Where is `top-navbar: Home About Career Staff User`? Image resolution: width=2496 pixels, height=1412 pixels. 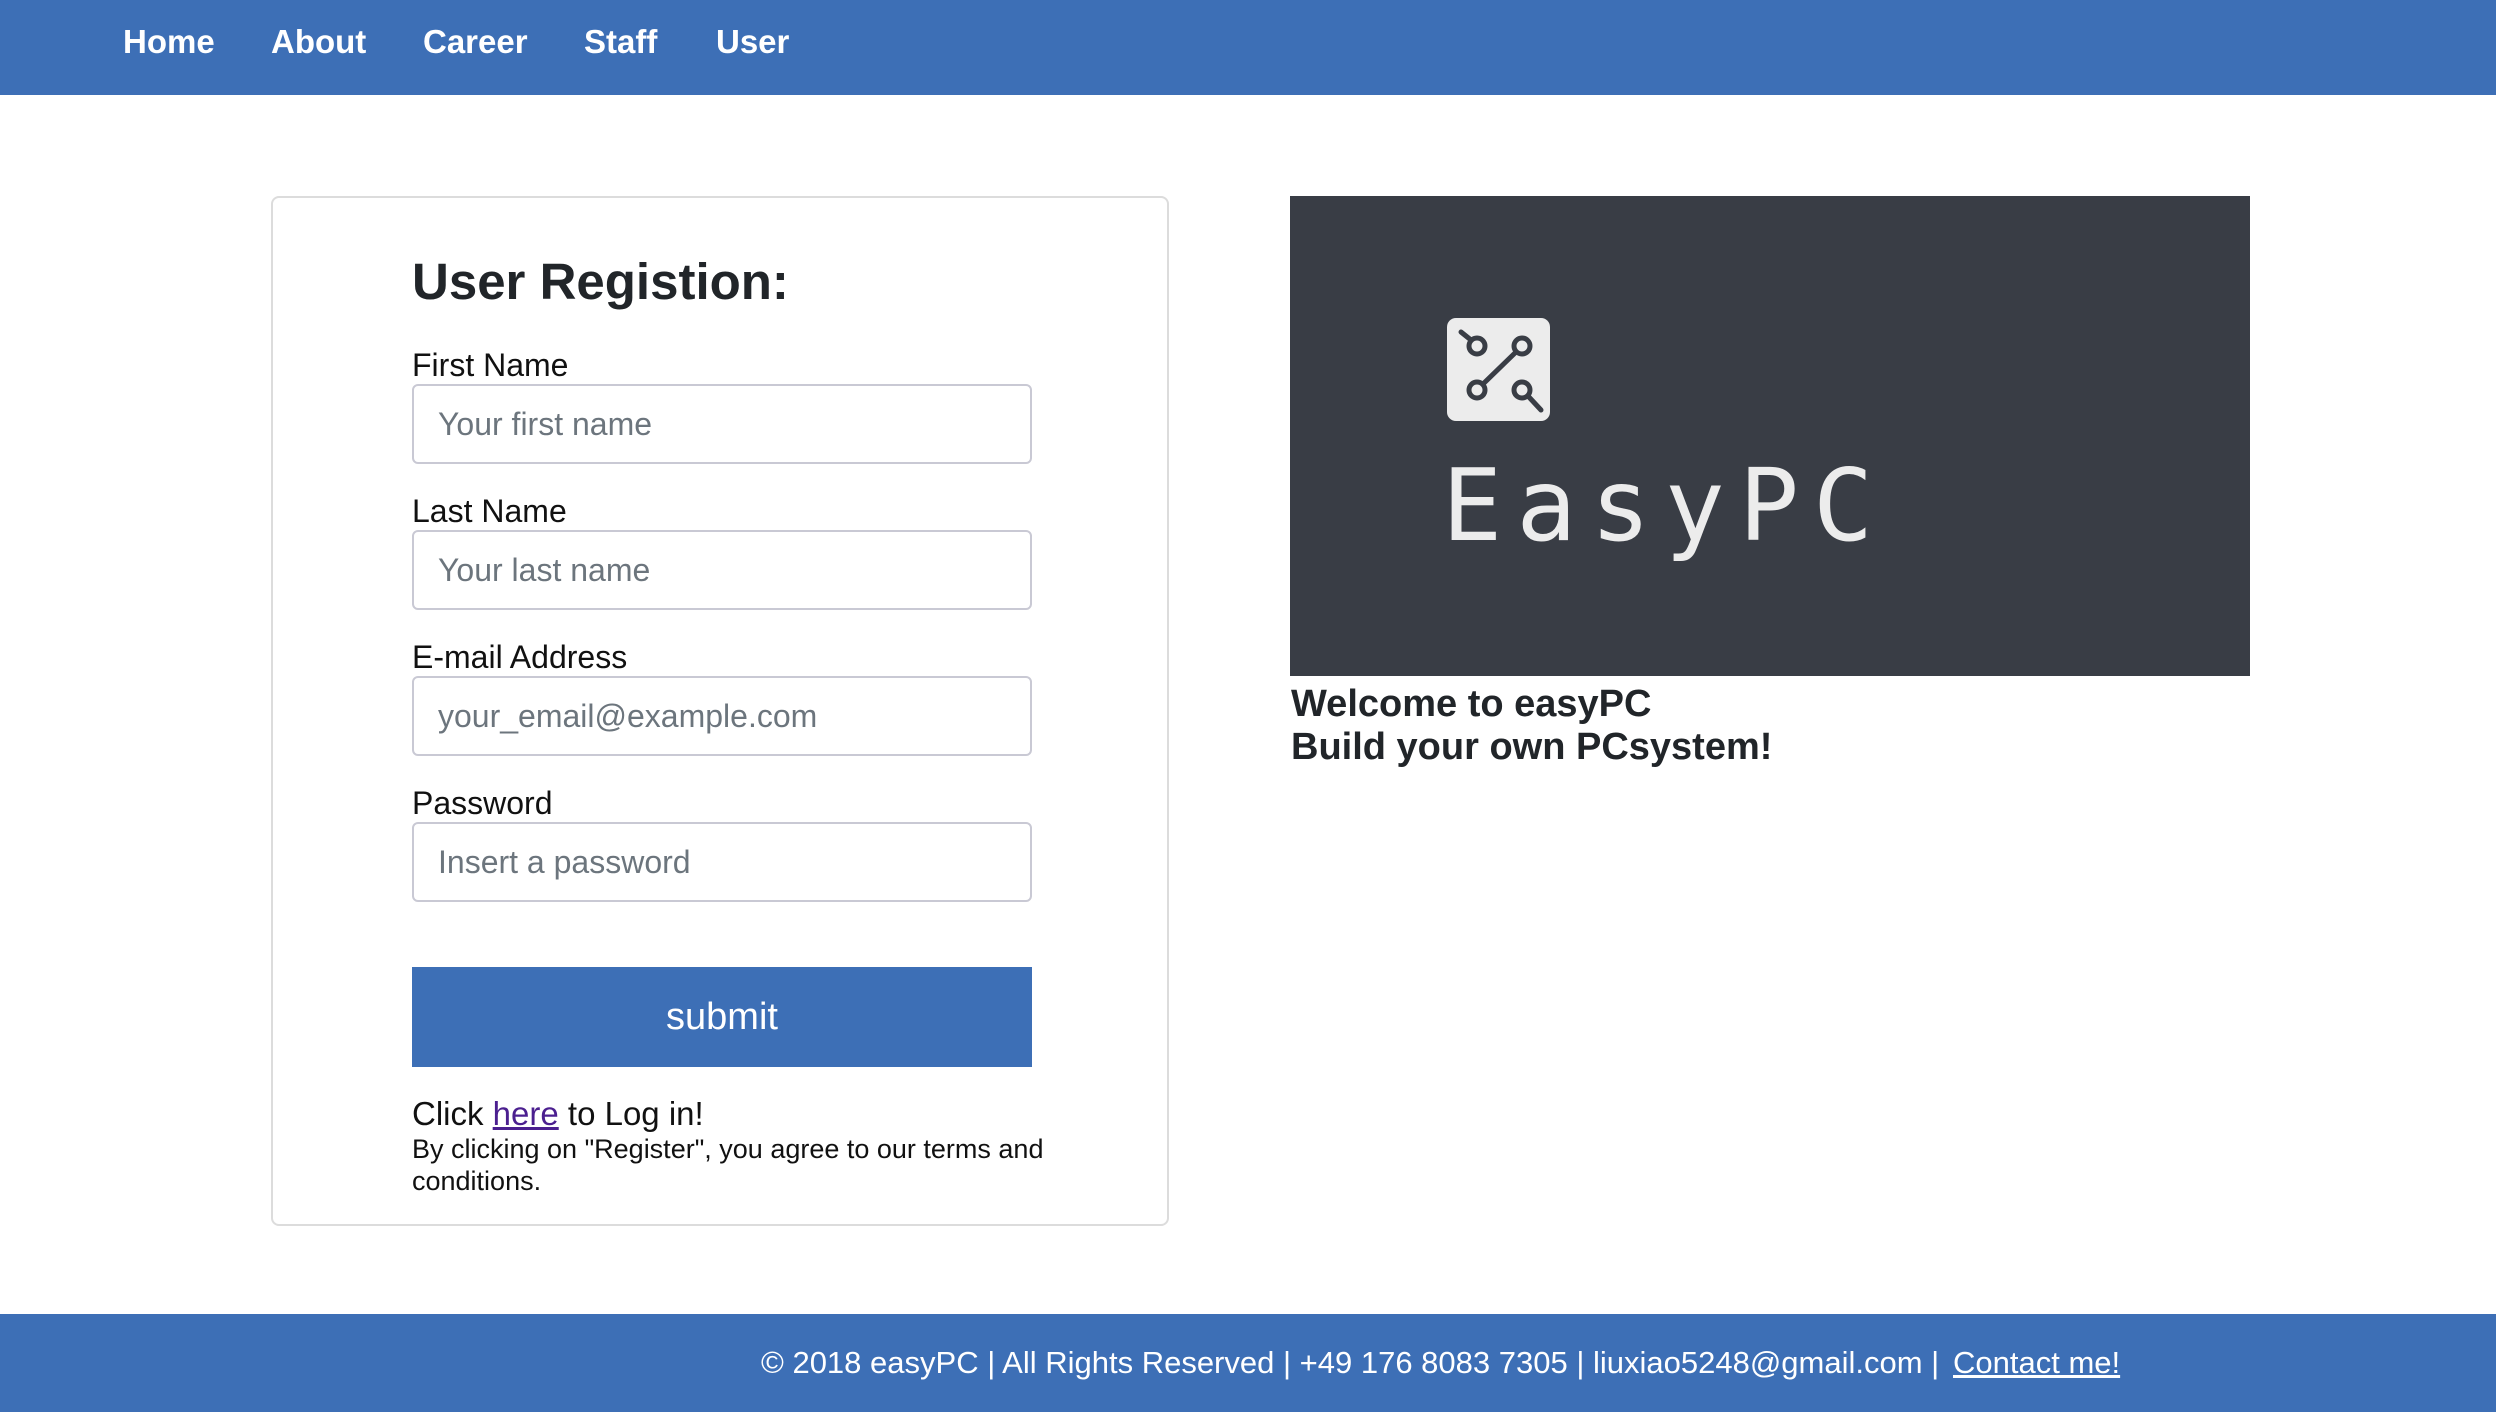 top-navbar: Home About Career Staff User is located at coordinates (1248, 47).